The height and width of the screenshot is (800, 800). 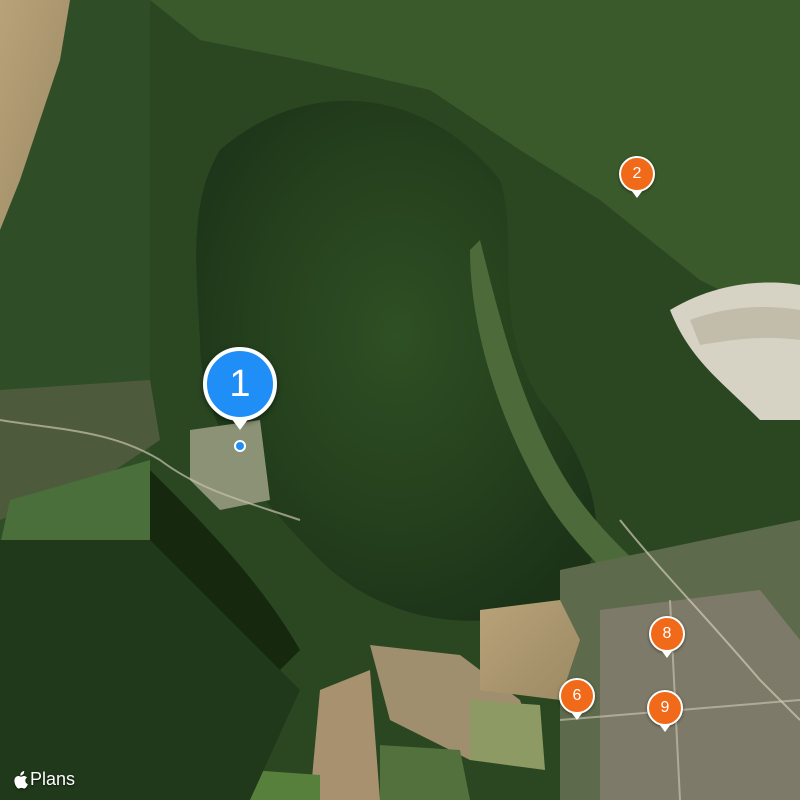 I want to click on map-pin-6: 6, so click(x=577, y=699).